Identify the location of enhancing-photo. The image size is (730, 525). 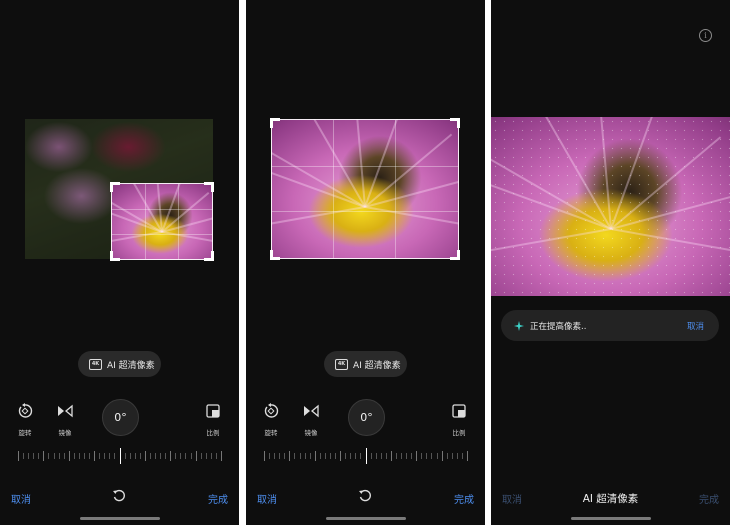
(610, 206).